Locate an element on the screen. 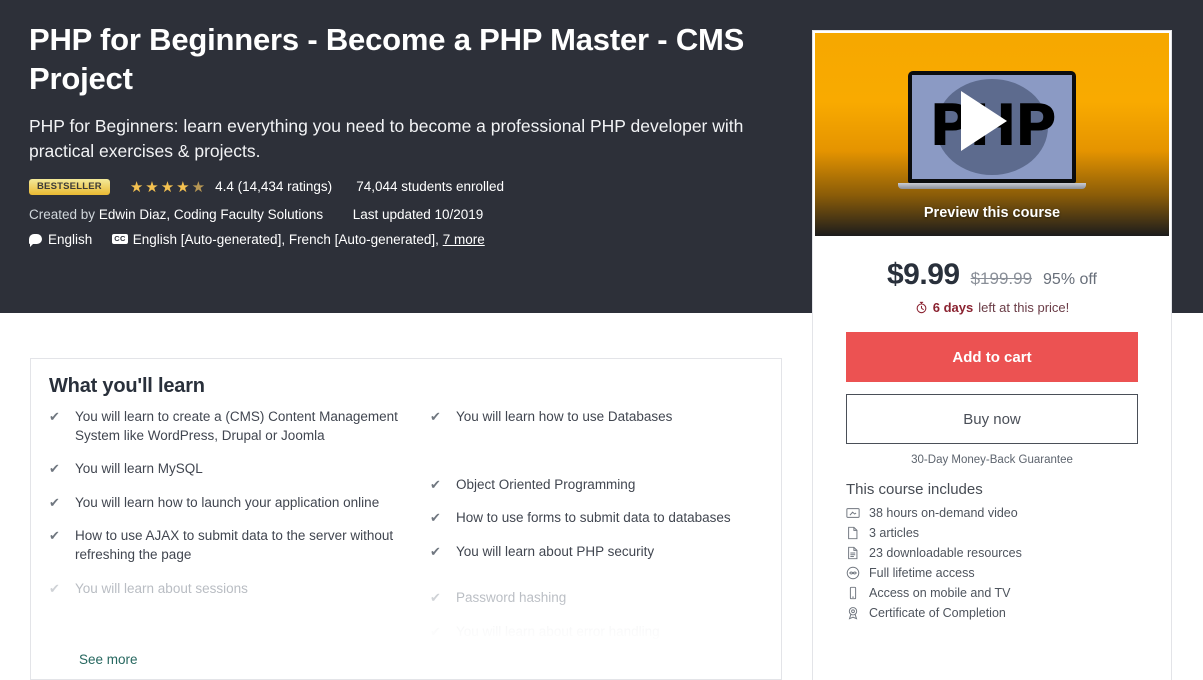  price-row: $9.99 $199.99 95% off is located at coordinates (992, 275).